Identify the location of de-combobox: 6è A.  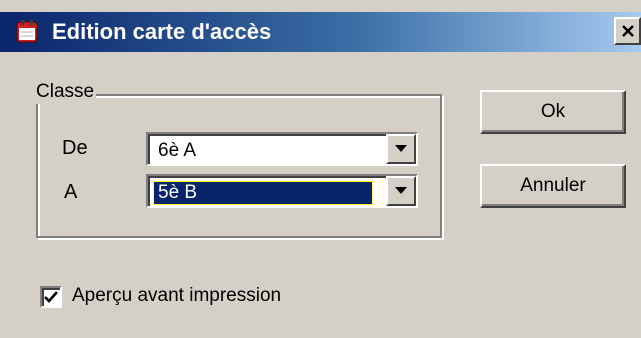
(282, 149).